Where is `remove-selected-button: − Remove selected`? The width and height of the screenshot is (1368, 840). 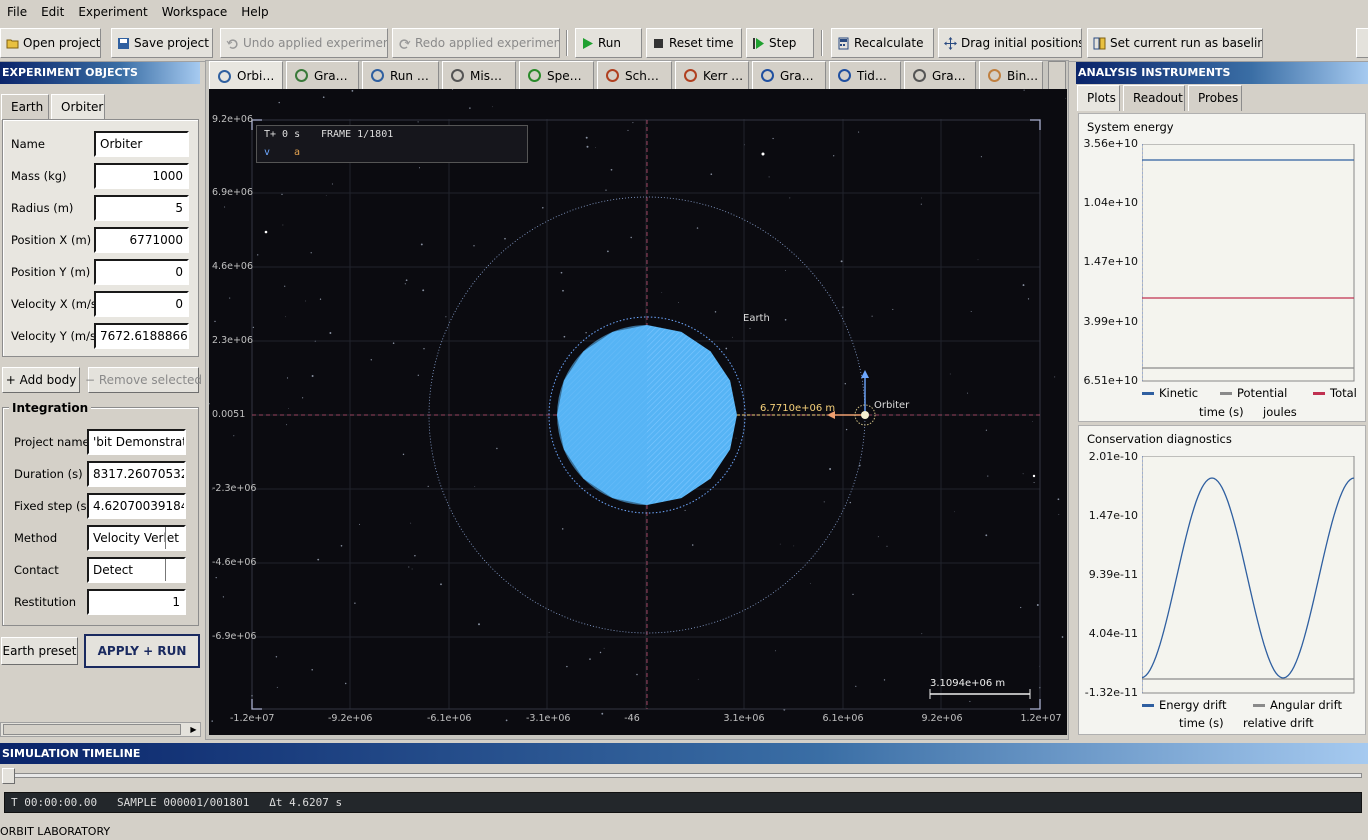 remove-selected-button: − Remove selected is located at coordinates (143, 380).